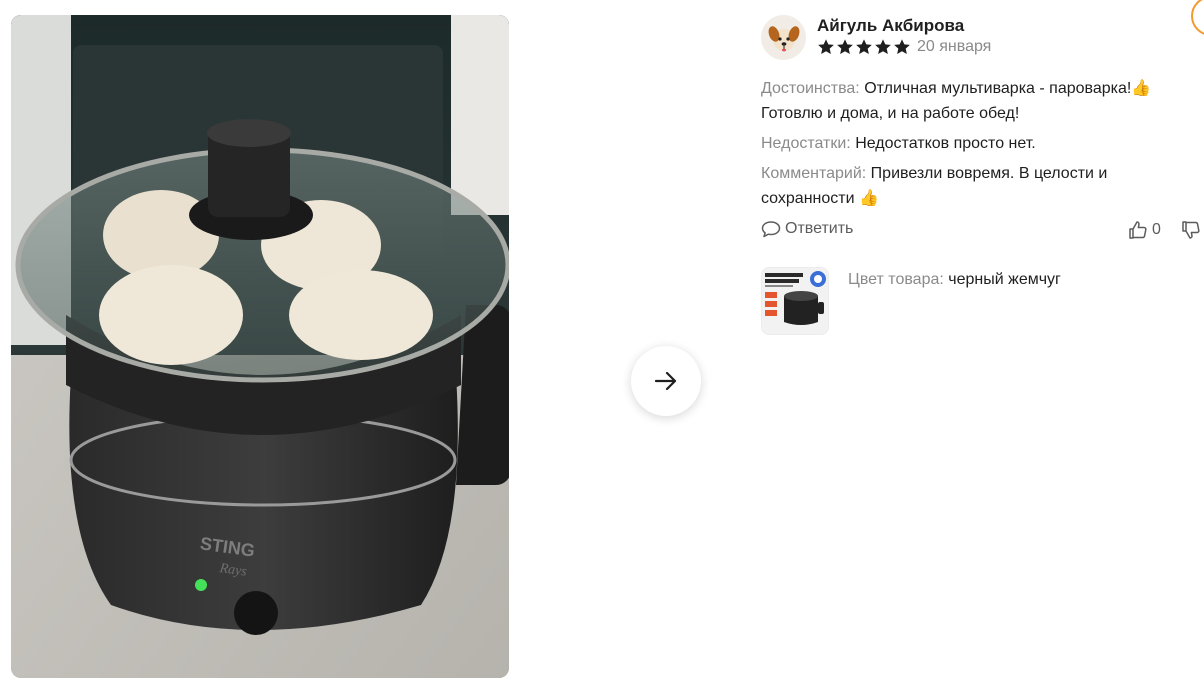 The height and width of the screenshot is (685, 1204). I want to click on reply-button: Ответить, so click(807, 229).